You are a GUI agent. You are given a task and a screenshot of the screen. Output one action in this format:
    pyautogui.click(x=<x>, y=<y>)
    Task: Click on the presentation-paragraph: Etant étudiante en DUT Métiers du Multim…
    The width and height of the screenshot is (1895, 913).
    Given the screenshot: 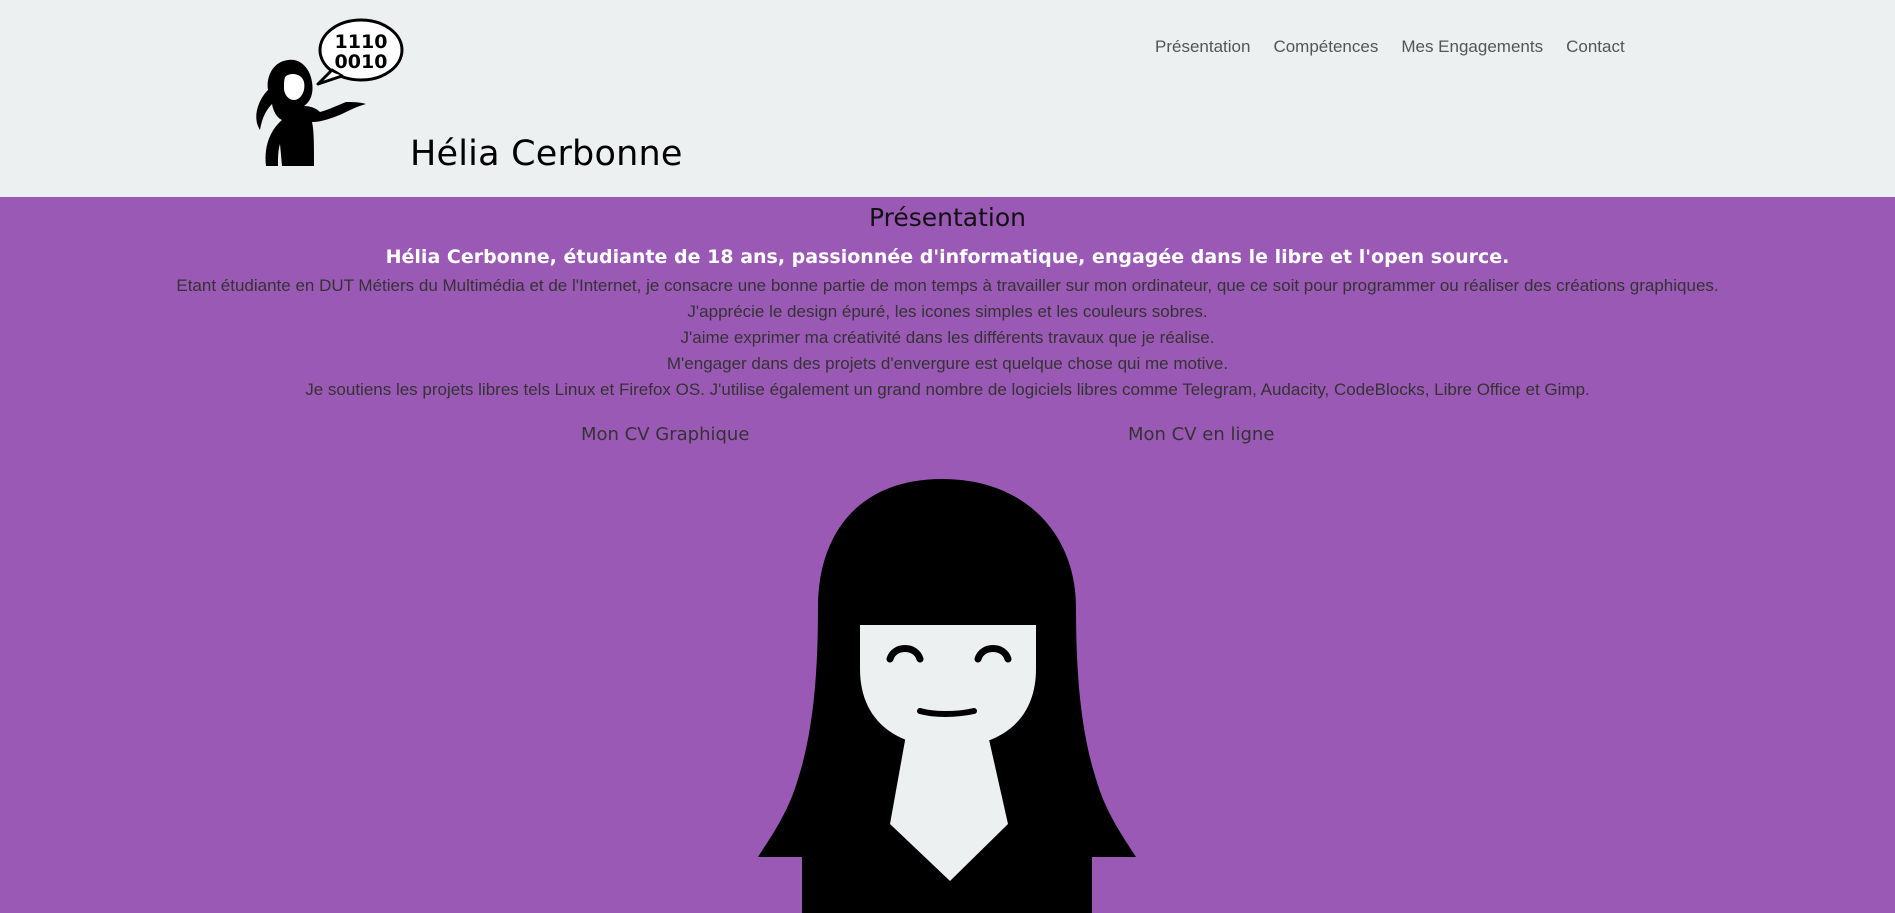 What is the action you would take?
    pyautogui.click(x=947, y=285)
    